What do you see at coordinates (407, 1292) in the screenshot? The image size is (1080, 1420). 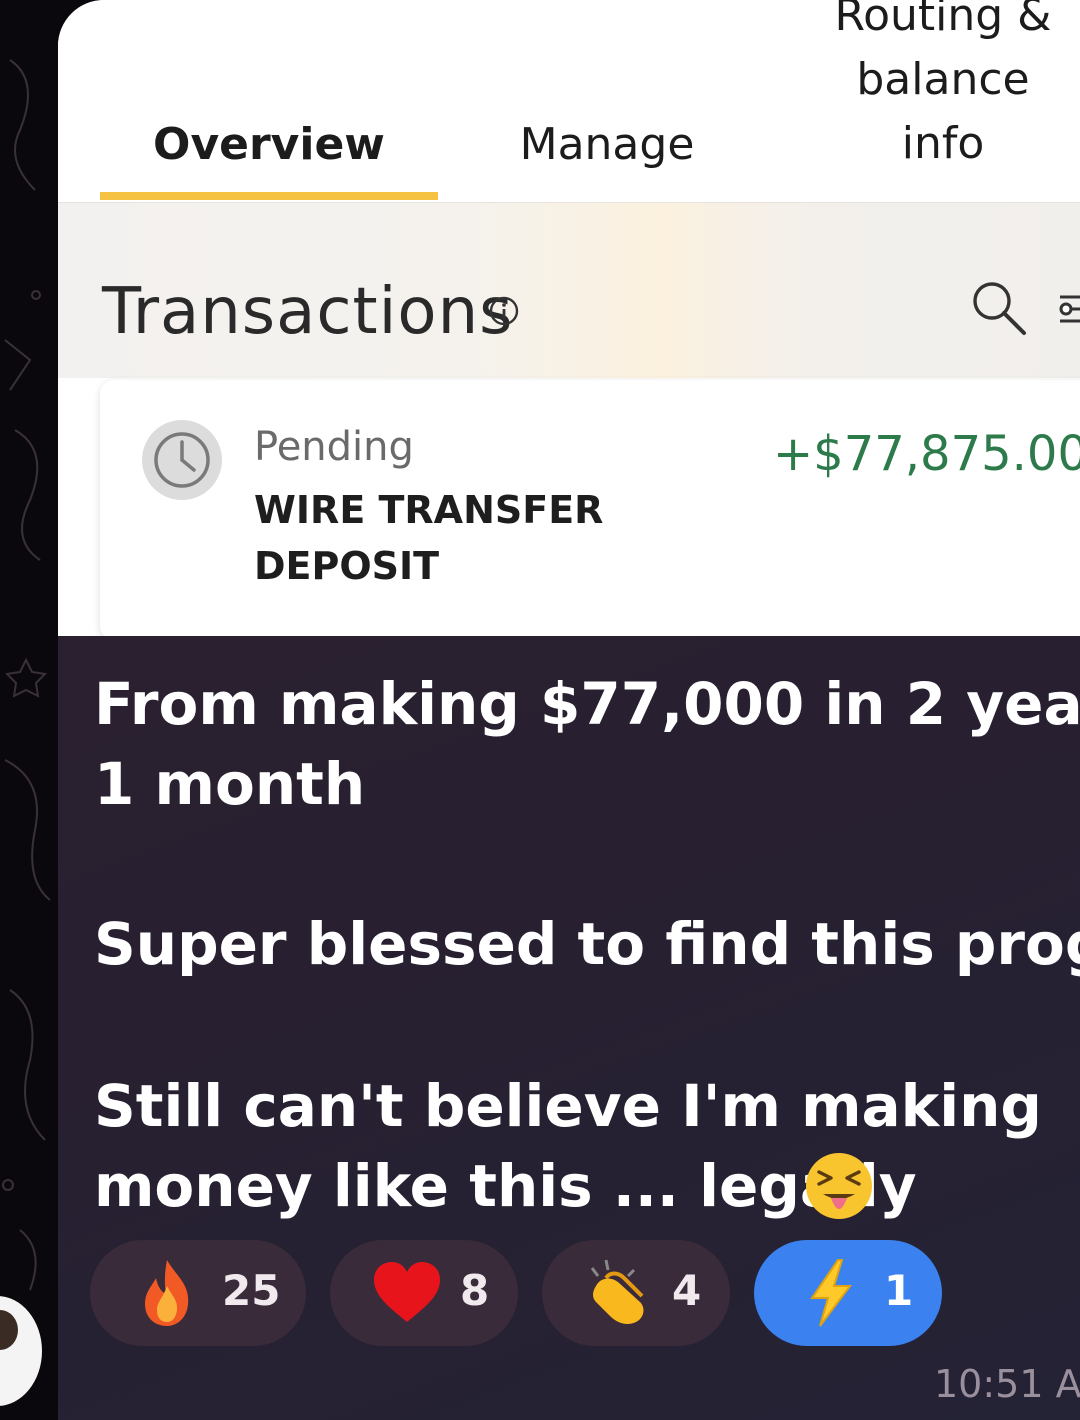 I see `heart-icon` at bounding box center [407, 1292].